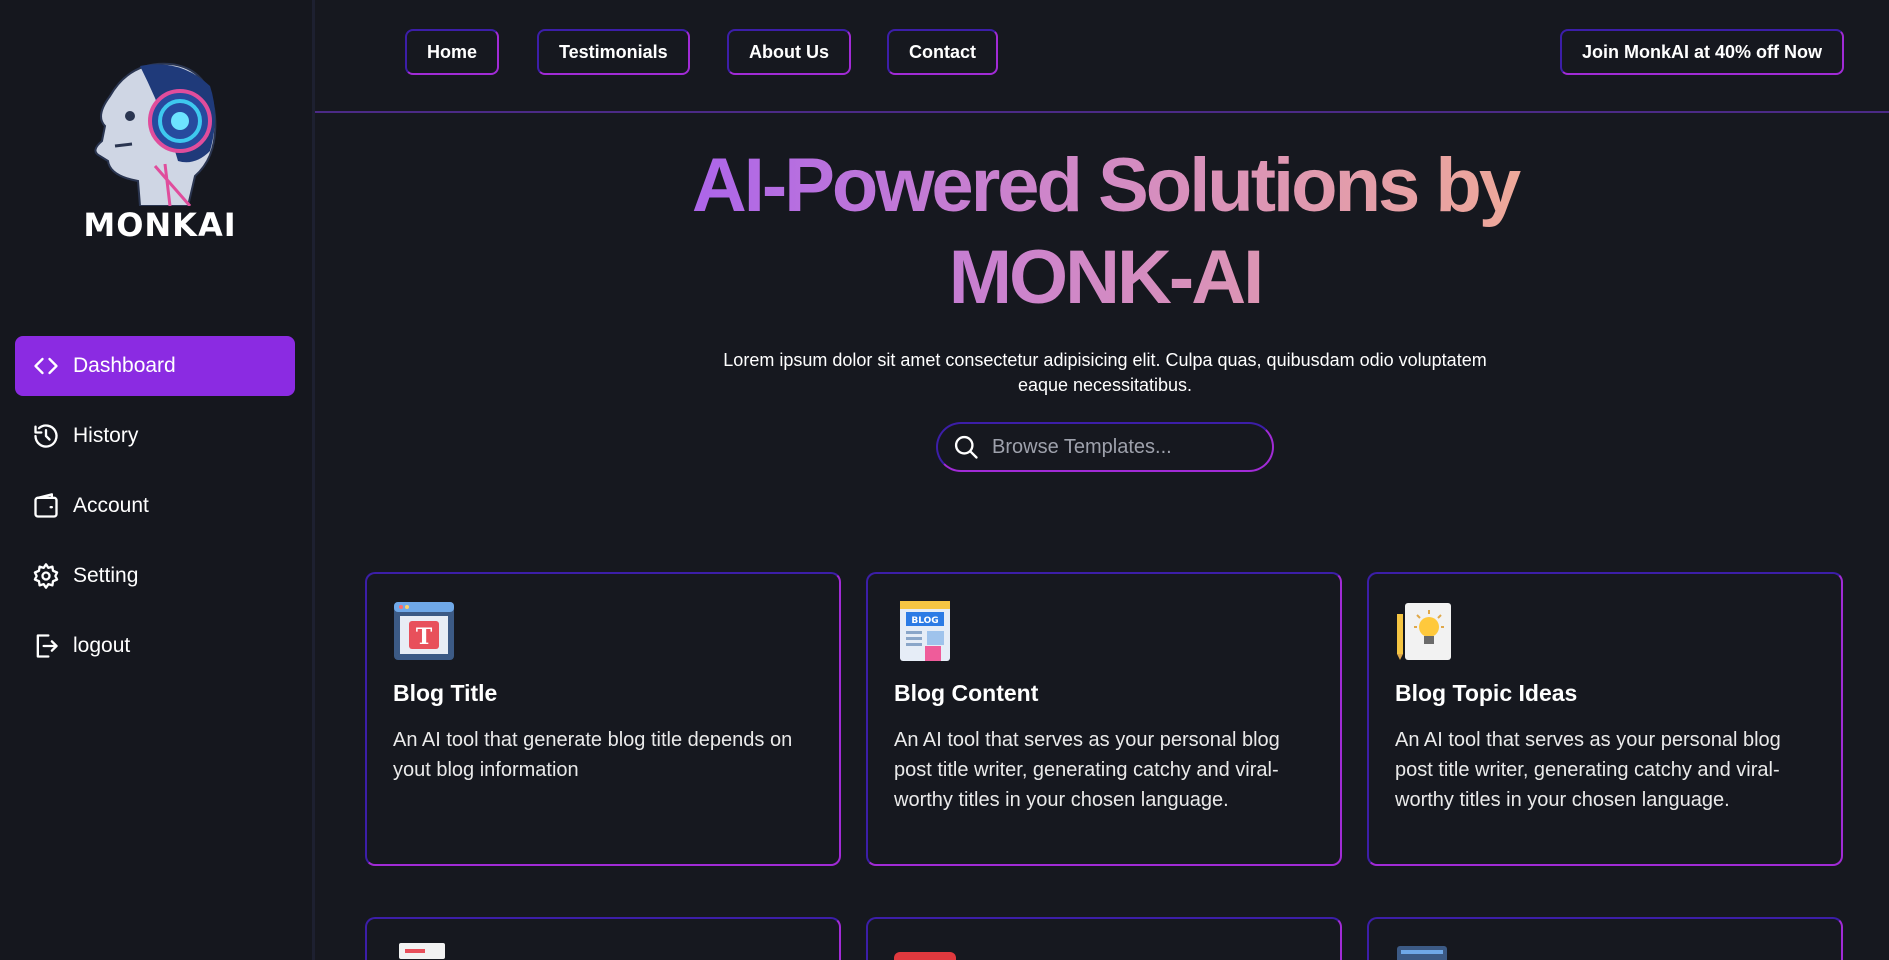  I want to click on nav-link-testimonials: Testimonials, so click(613, 52).